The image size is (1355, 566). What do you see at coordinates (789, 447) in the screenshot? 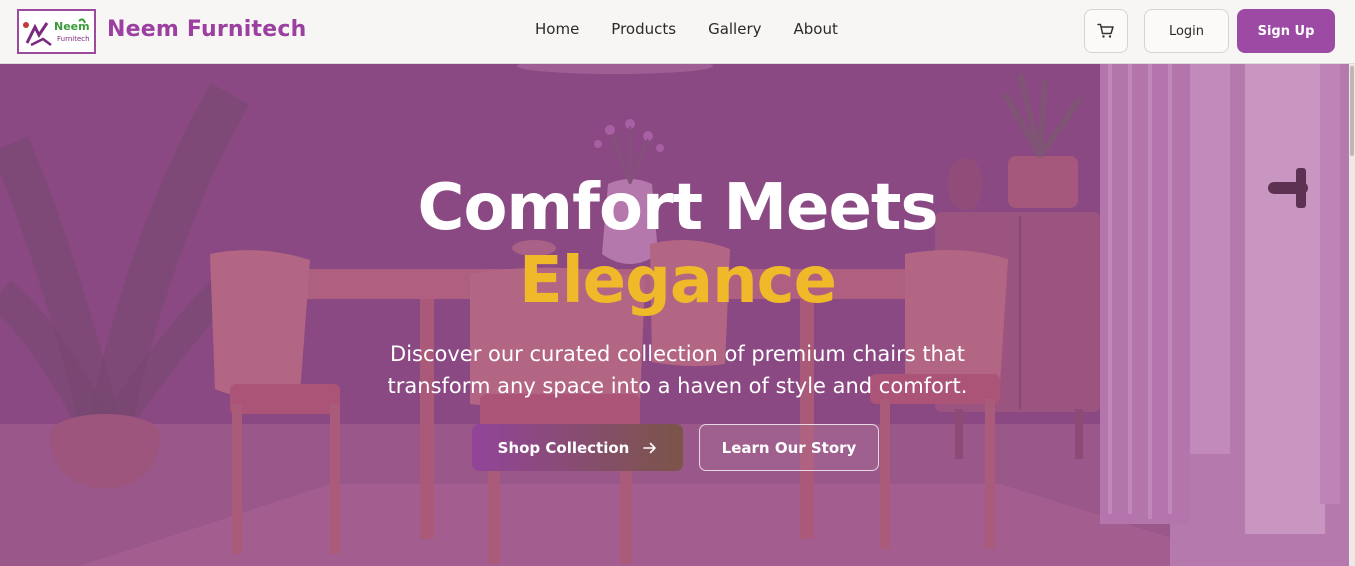
I see `learn-our-story-button: Learn Our Story` at bounding box center [789, 447].